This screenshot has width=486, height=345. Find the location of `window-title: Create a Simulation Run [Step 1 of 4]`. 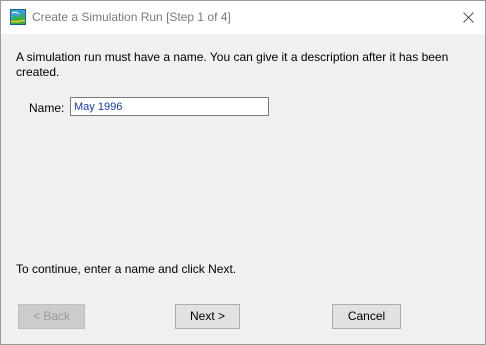

window-title: Create a Simulation Run [Step 1 of 4] is located at coordinates (131, 17).